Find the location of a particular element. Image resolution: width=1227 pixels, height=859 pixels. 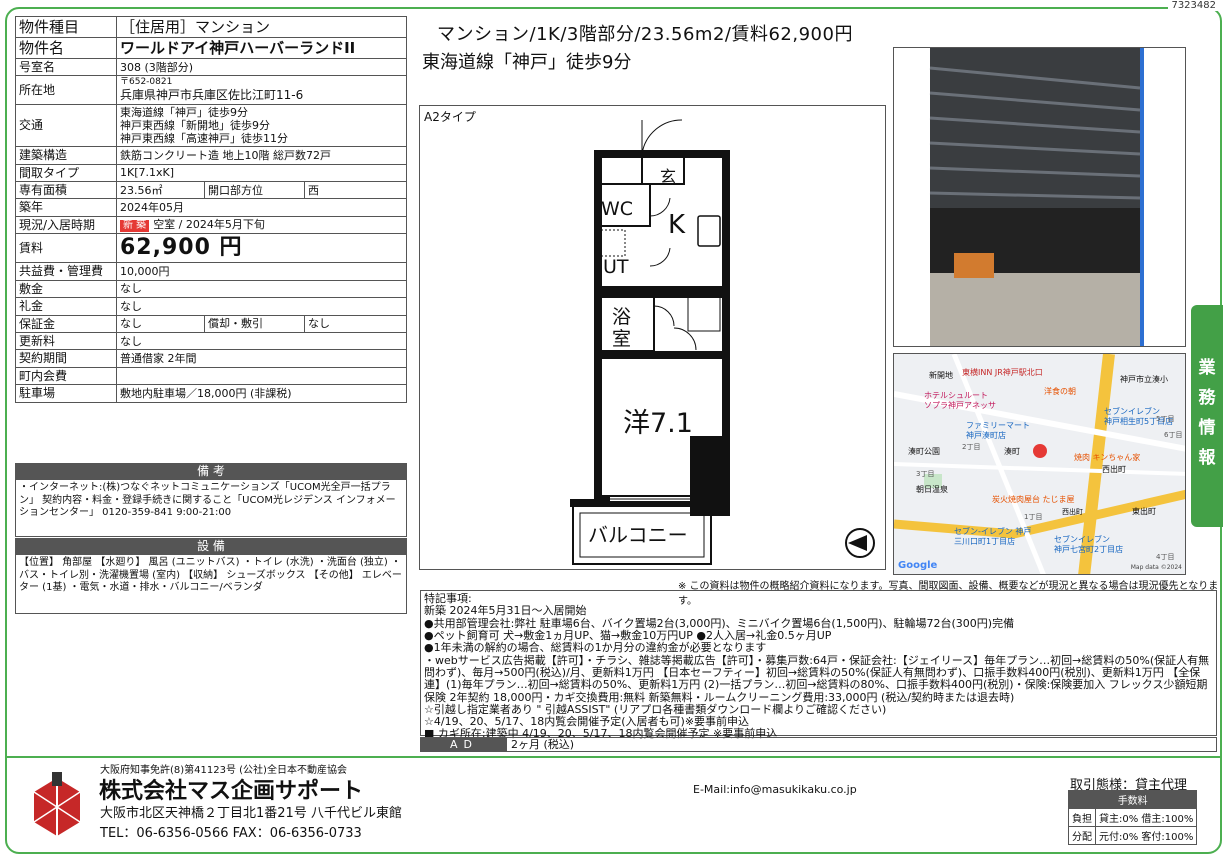

listing-subtitle: 東海道線「神戸」徒歩9分 is located at coordinates (527, 62).